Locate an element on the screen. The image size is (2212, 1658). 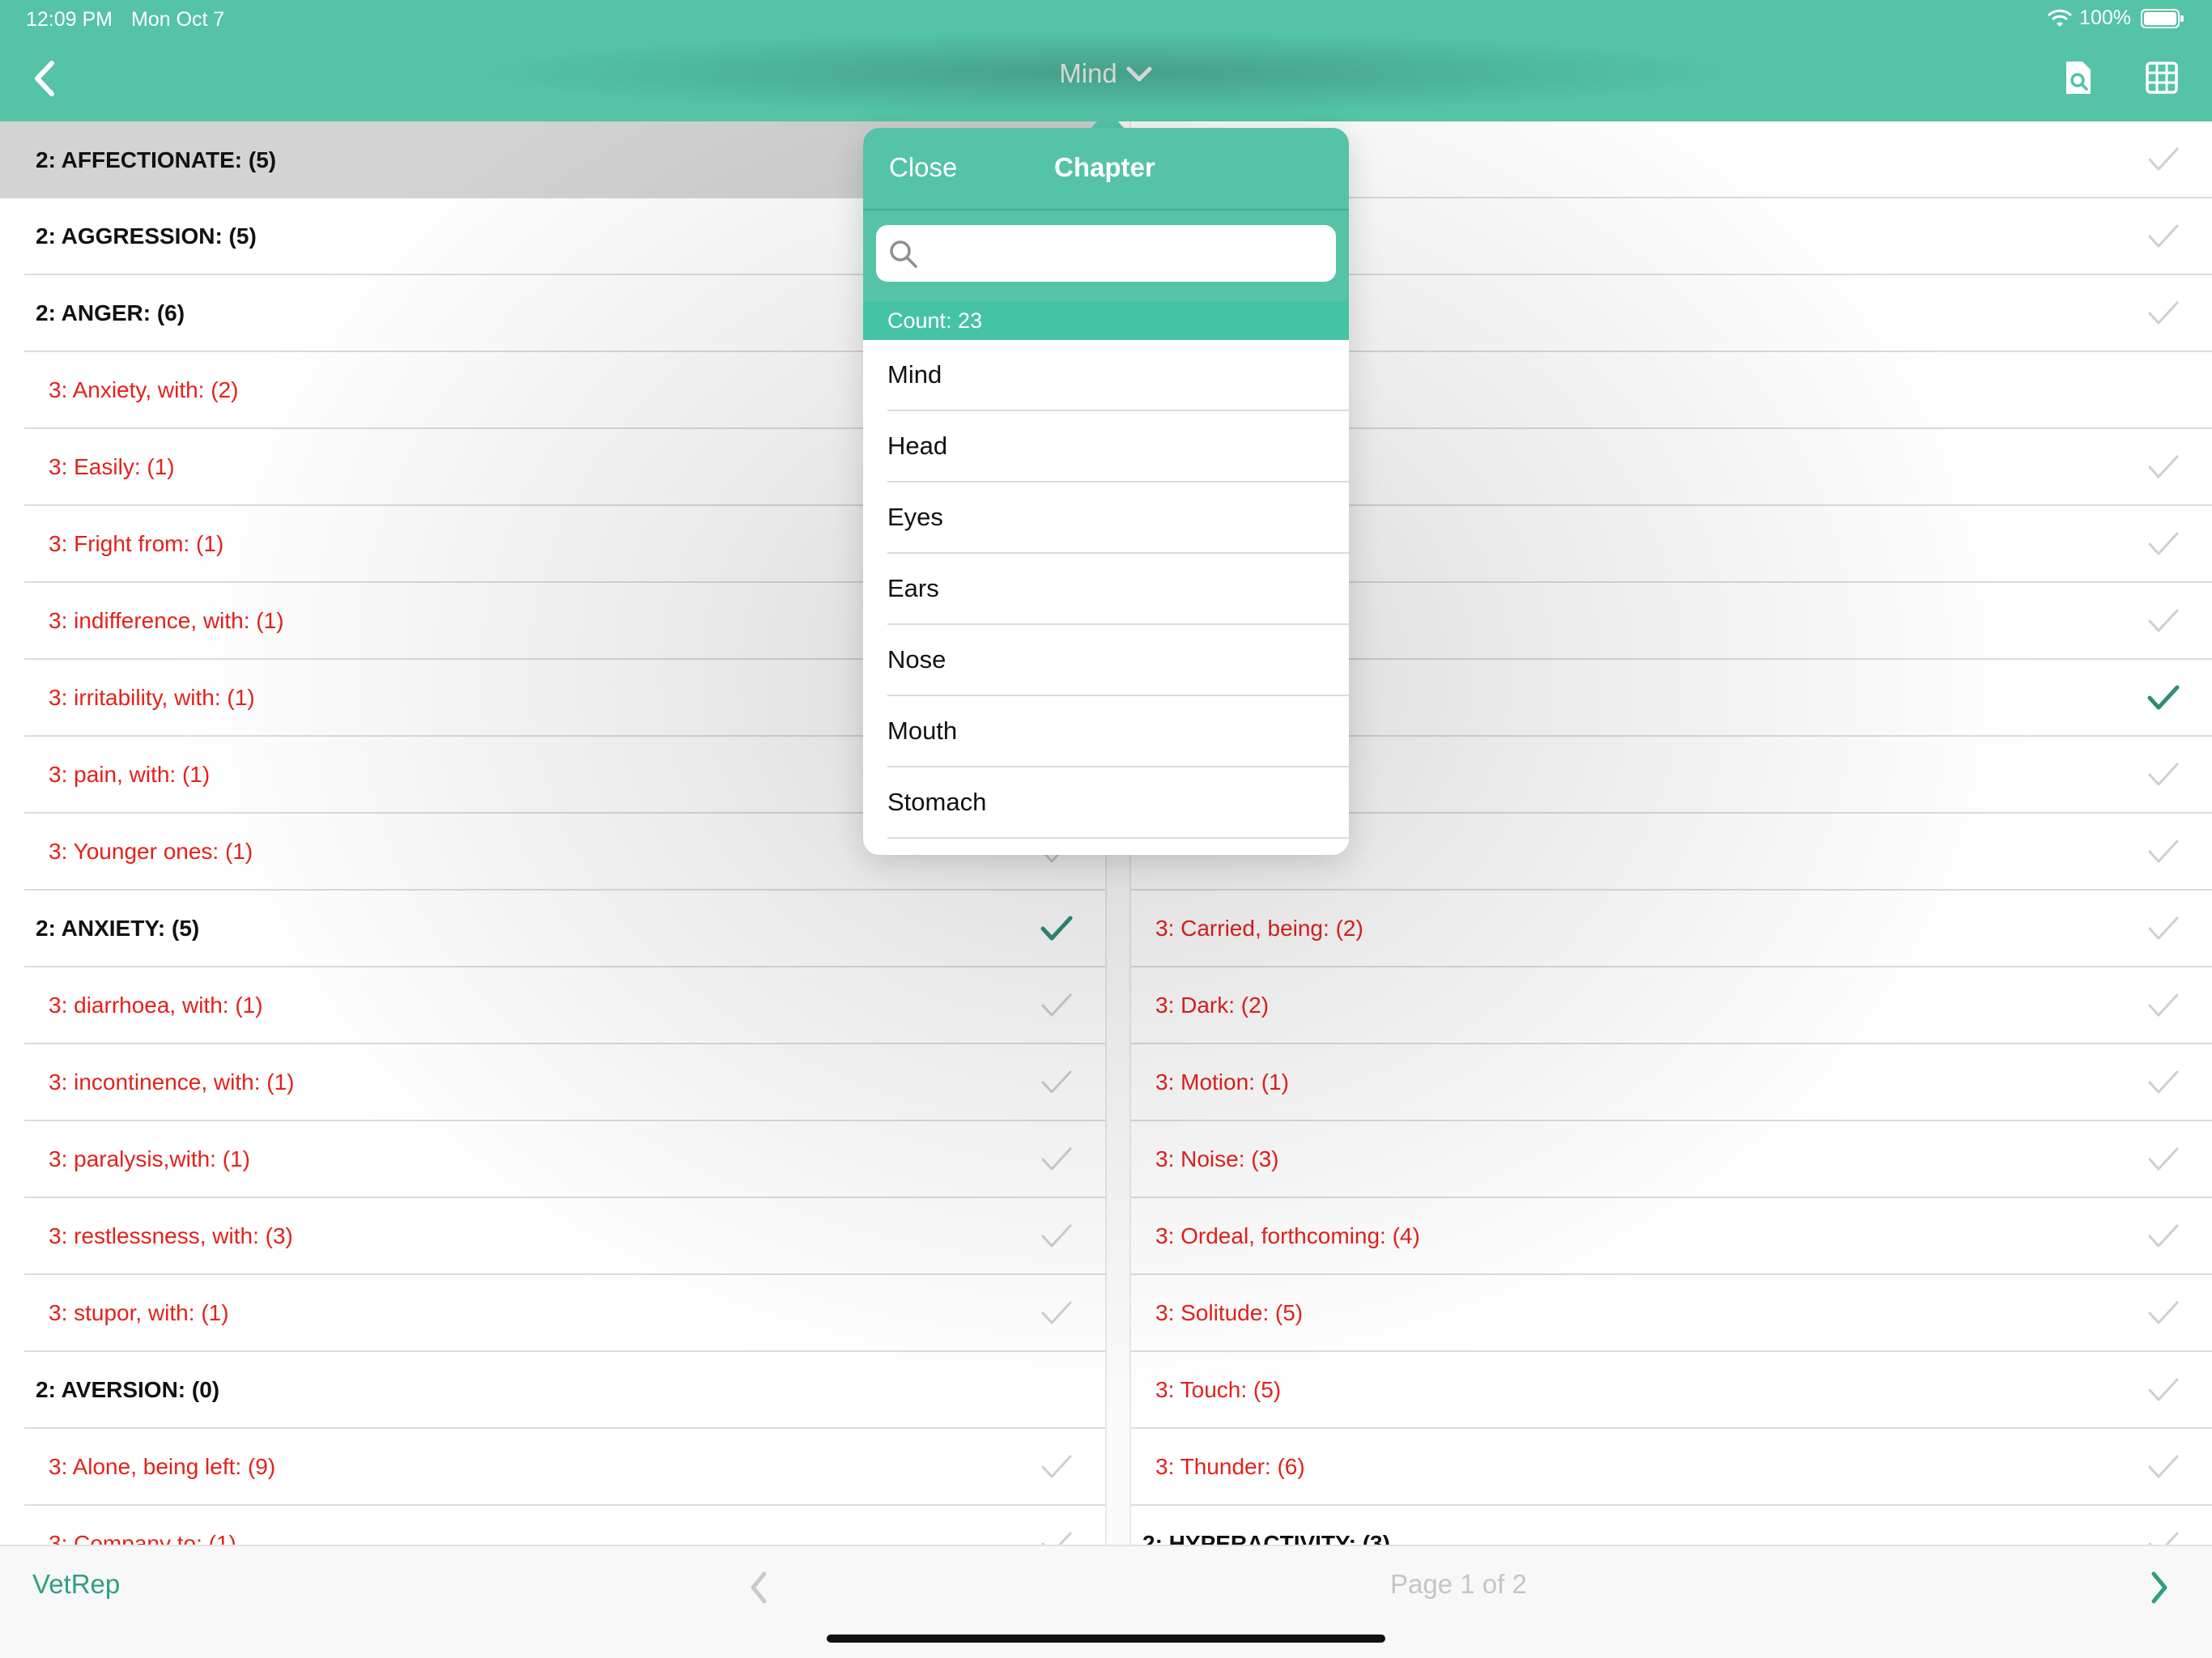
rubric-label: 3: Carried, being: (2) is located at coordinates (1259, 928).